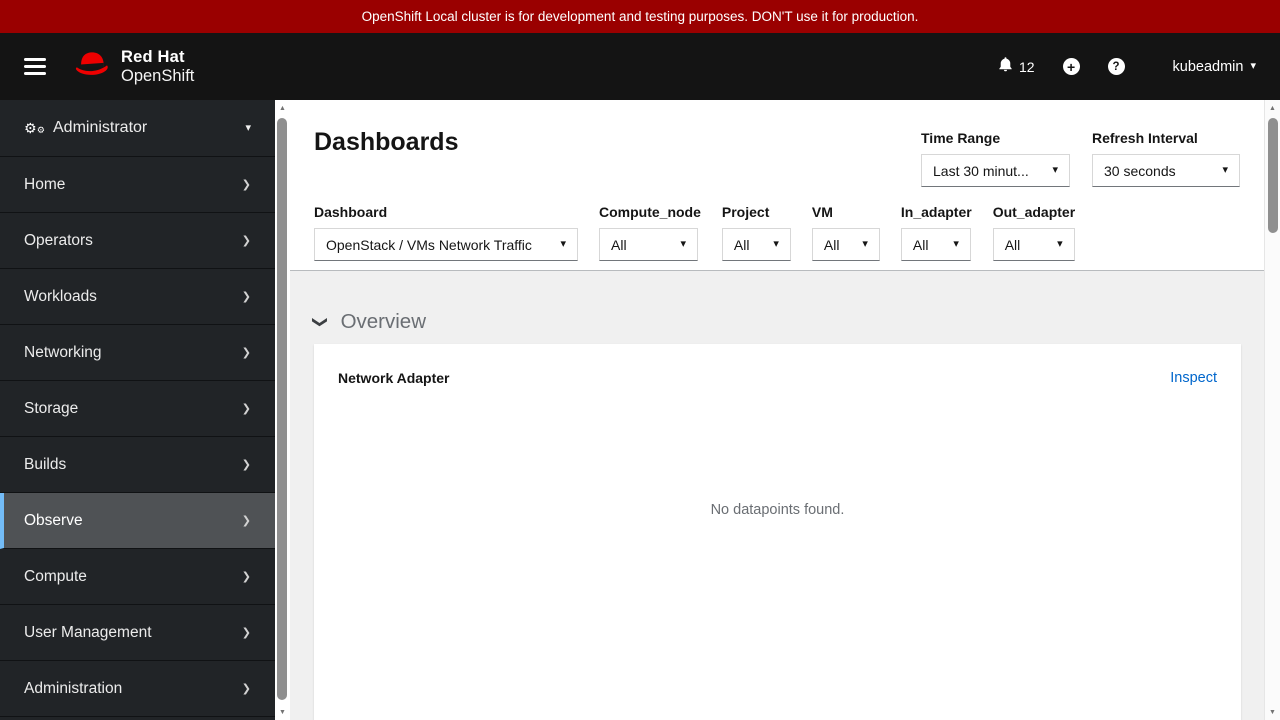 The height and width of the screenshot is (720, 1280). Describe the element at coordinates (961, 138) in the screenshot. I see `time-range-label: Time Range` at that location.